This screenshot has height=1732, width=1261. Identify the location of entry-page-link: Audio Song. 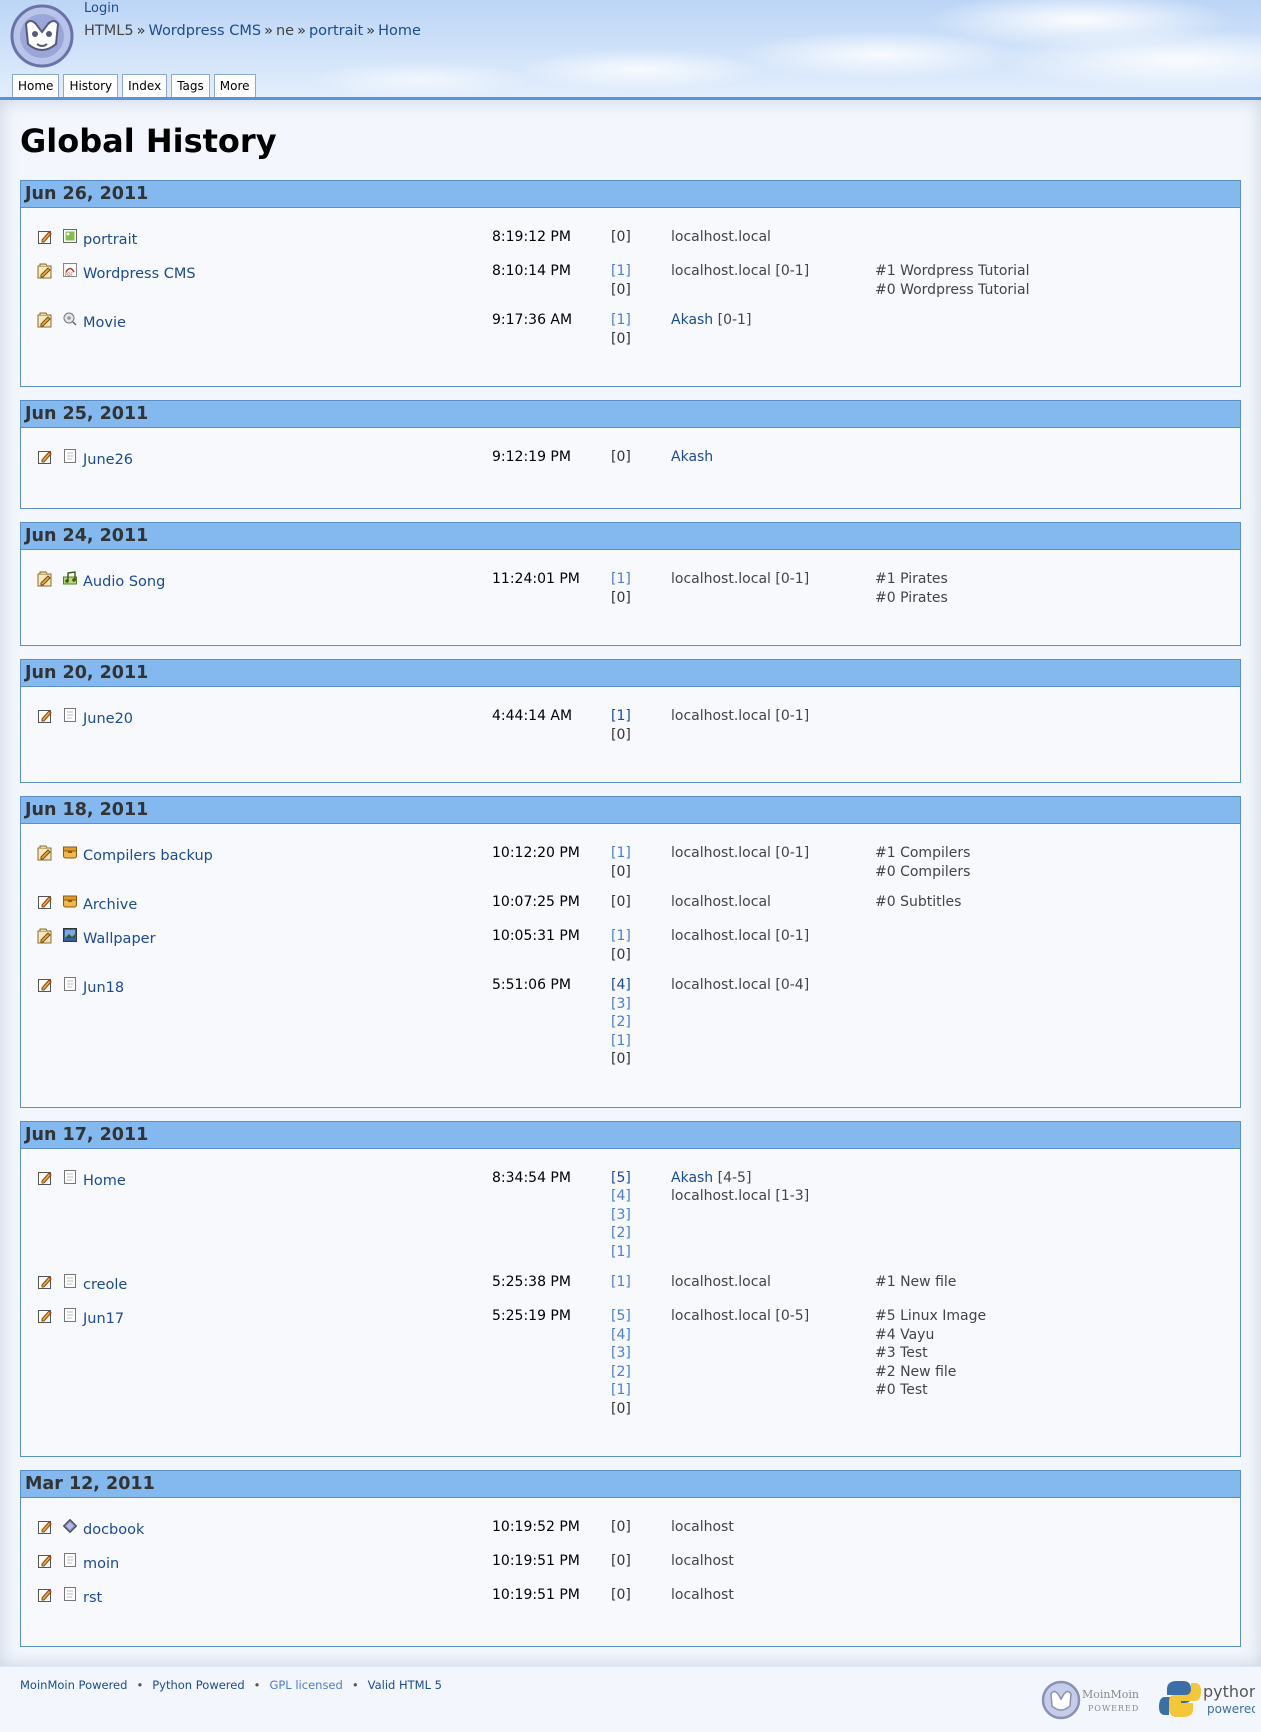
(124, 582).